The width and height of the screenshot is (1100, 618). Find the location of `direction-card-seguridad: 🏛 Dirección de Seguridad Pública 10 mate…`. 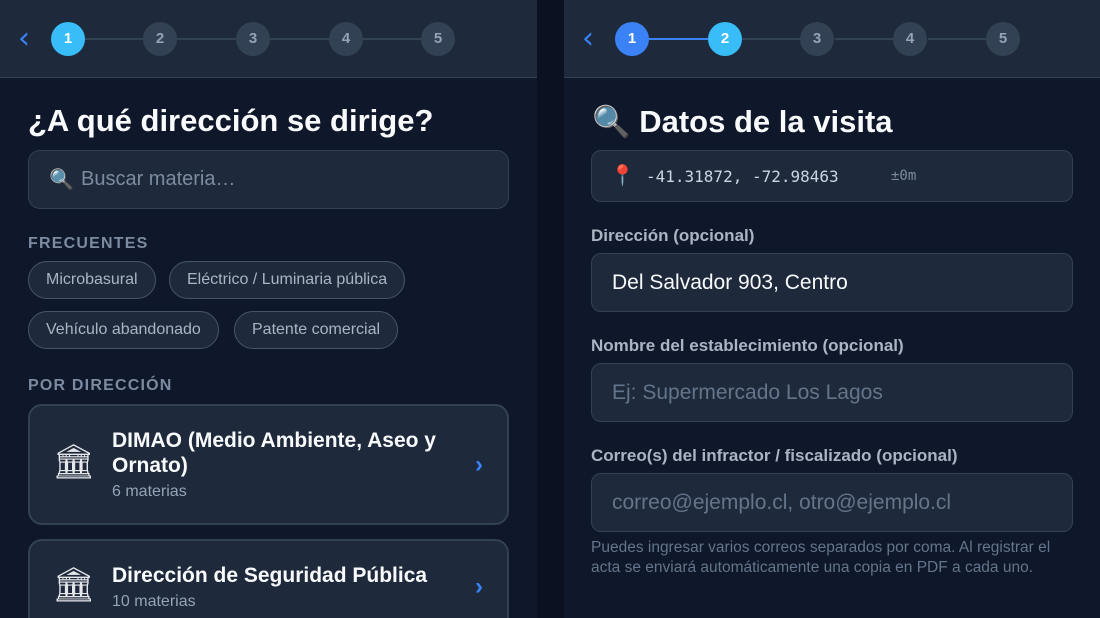

direction-card-seguridad: 🏛 Dirección de Seguridad Pública 10 mate… is located at coordinates (268, 578).